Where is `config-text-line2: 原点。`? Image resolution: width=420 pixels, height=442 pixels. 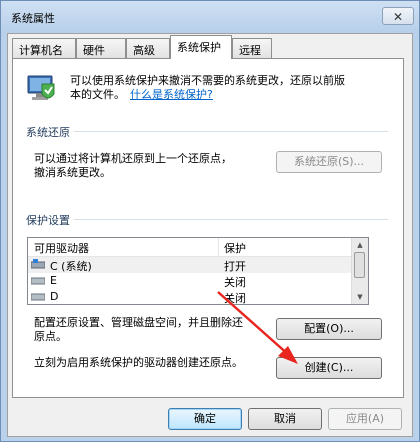
config-text-line2: 原点。 is located at coordinates (50, 336).